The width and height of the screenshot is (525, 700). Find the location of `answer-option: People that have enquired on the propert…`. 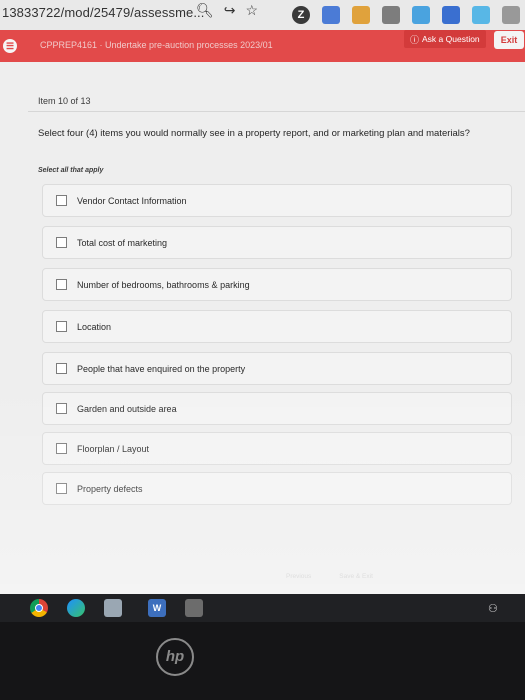

answer-option: People that have enquired on the propert… is located at coordinates (277, 368).